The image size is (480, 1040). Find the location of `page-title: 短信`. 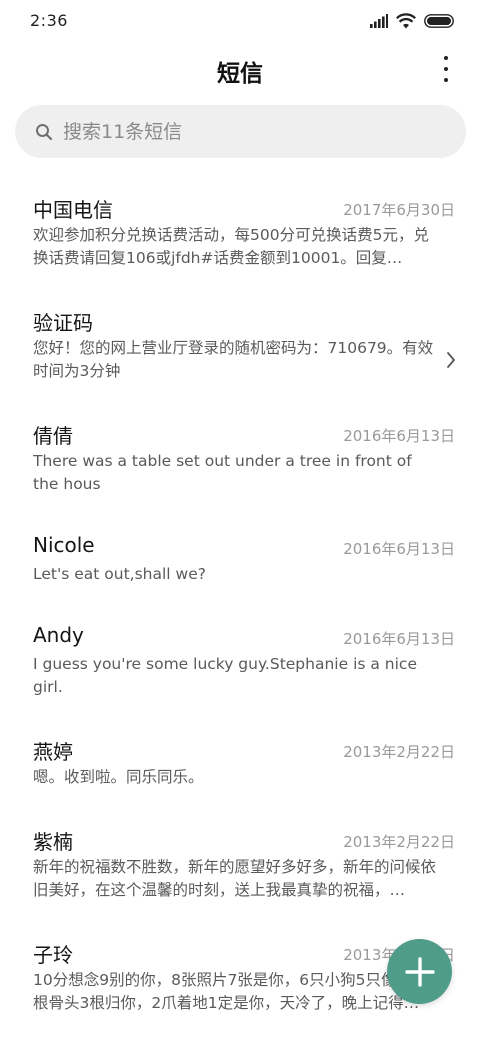

page-title: 短信 is located at coordinates (240, 74).